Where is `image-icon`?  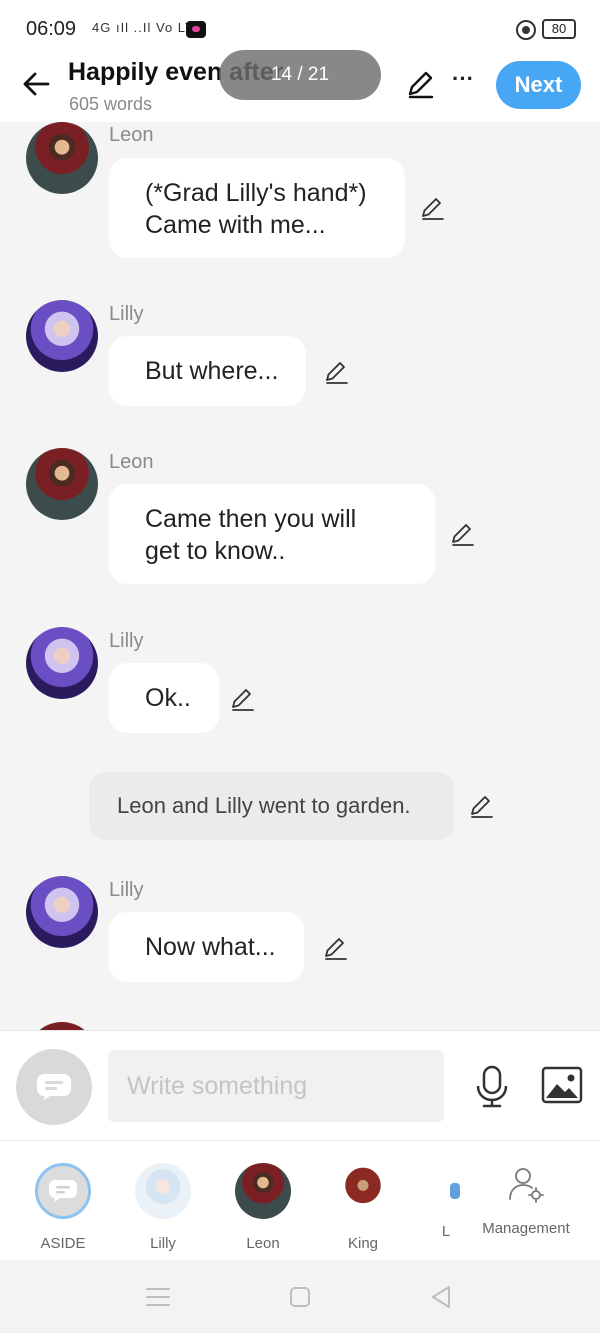
image-icon is located at coordinates (562, 1085).